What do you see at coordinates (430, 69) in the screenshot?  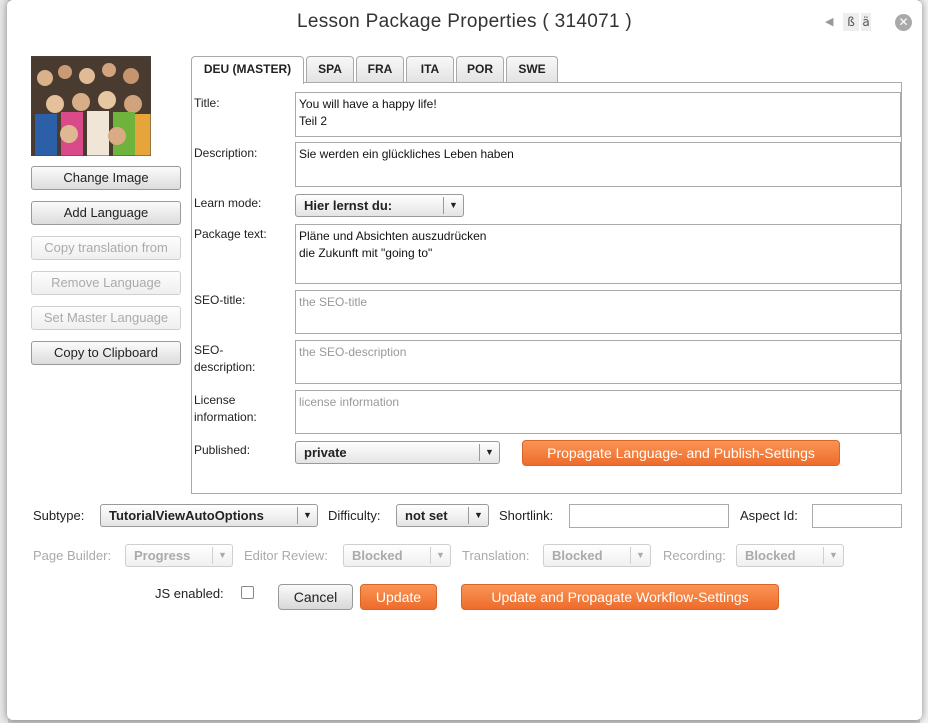 I see `tab-ita: ITA` at bounding box center [430, 69].